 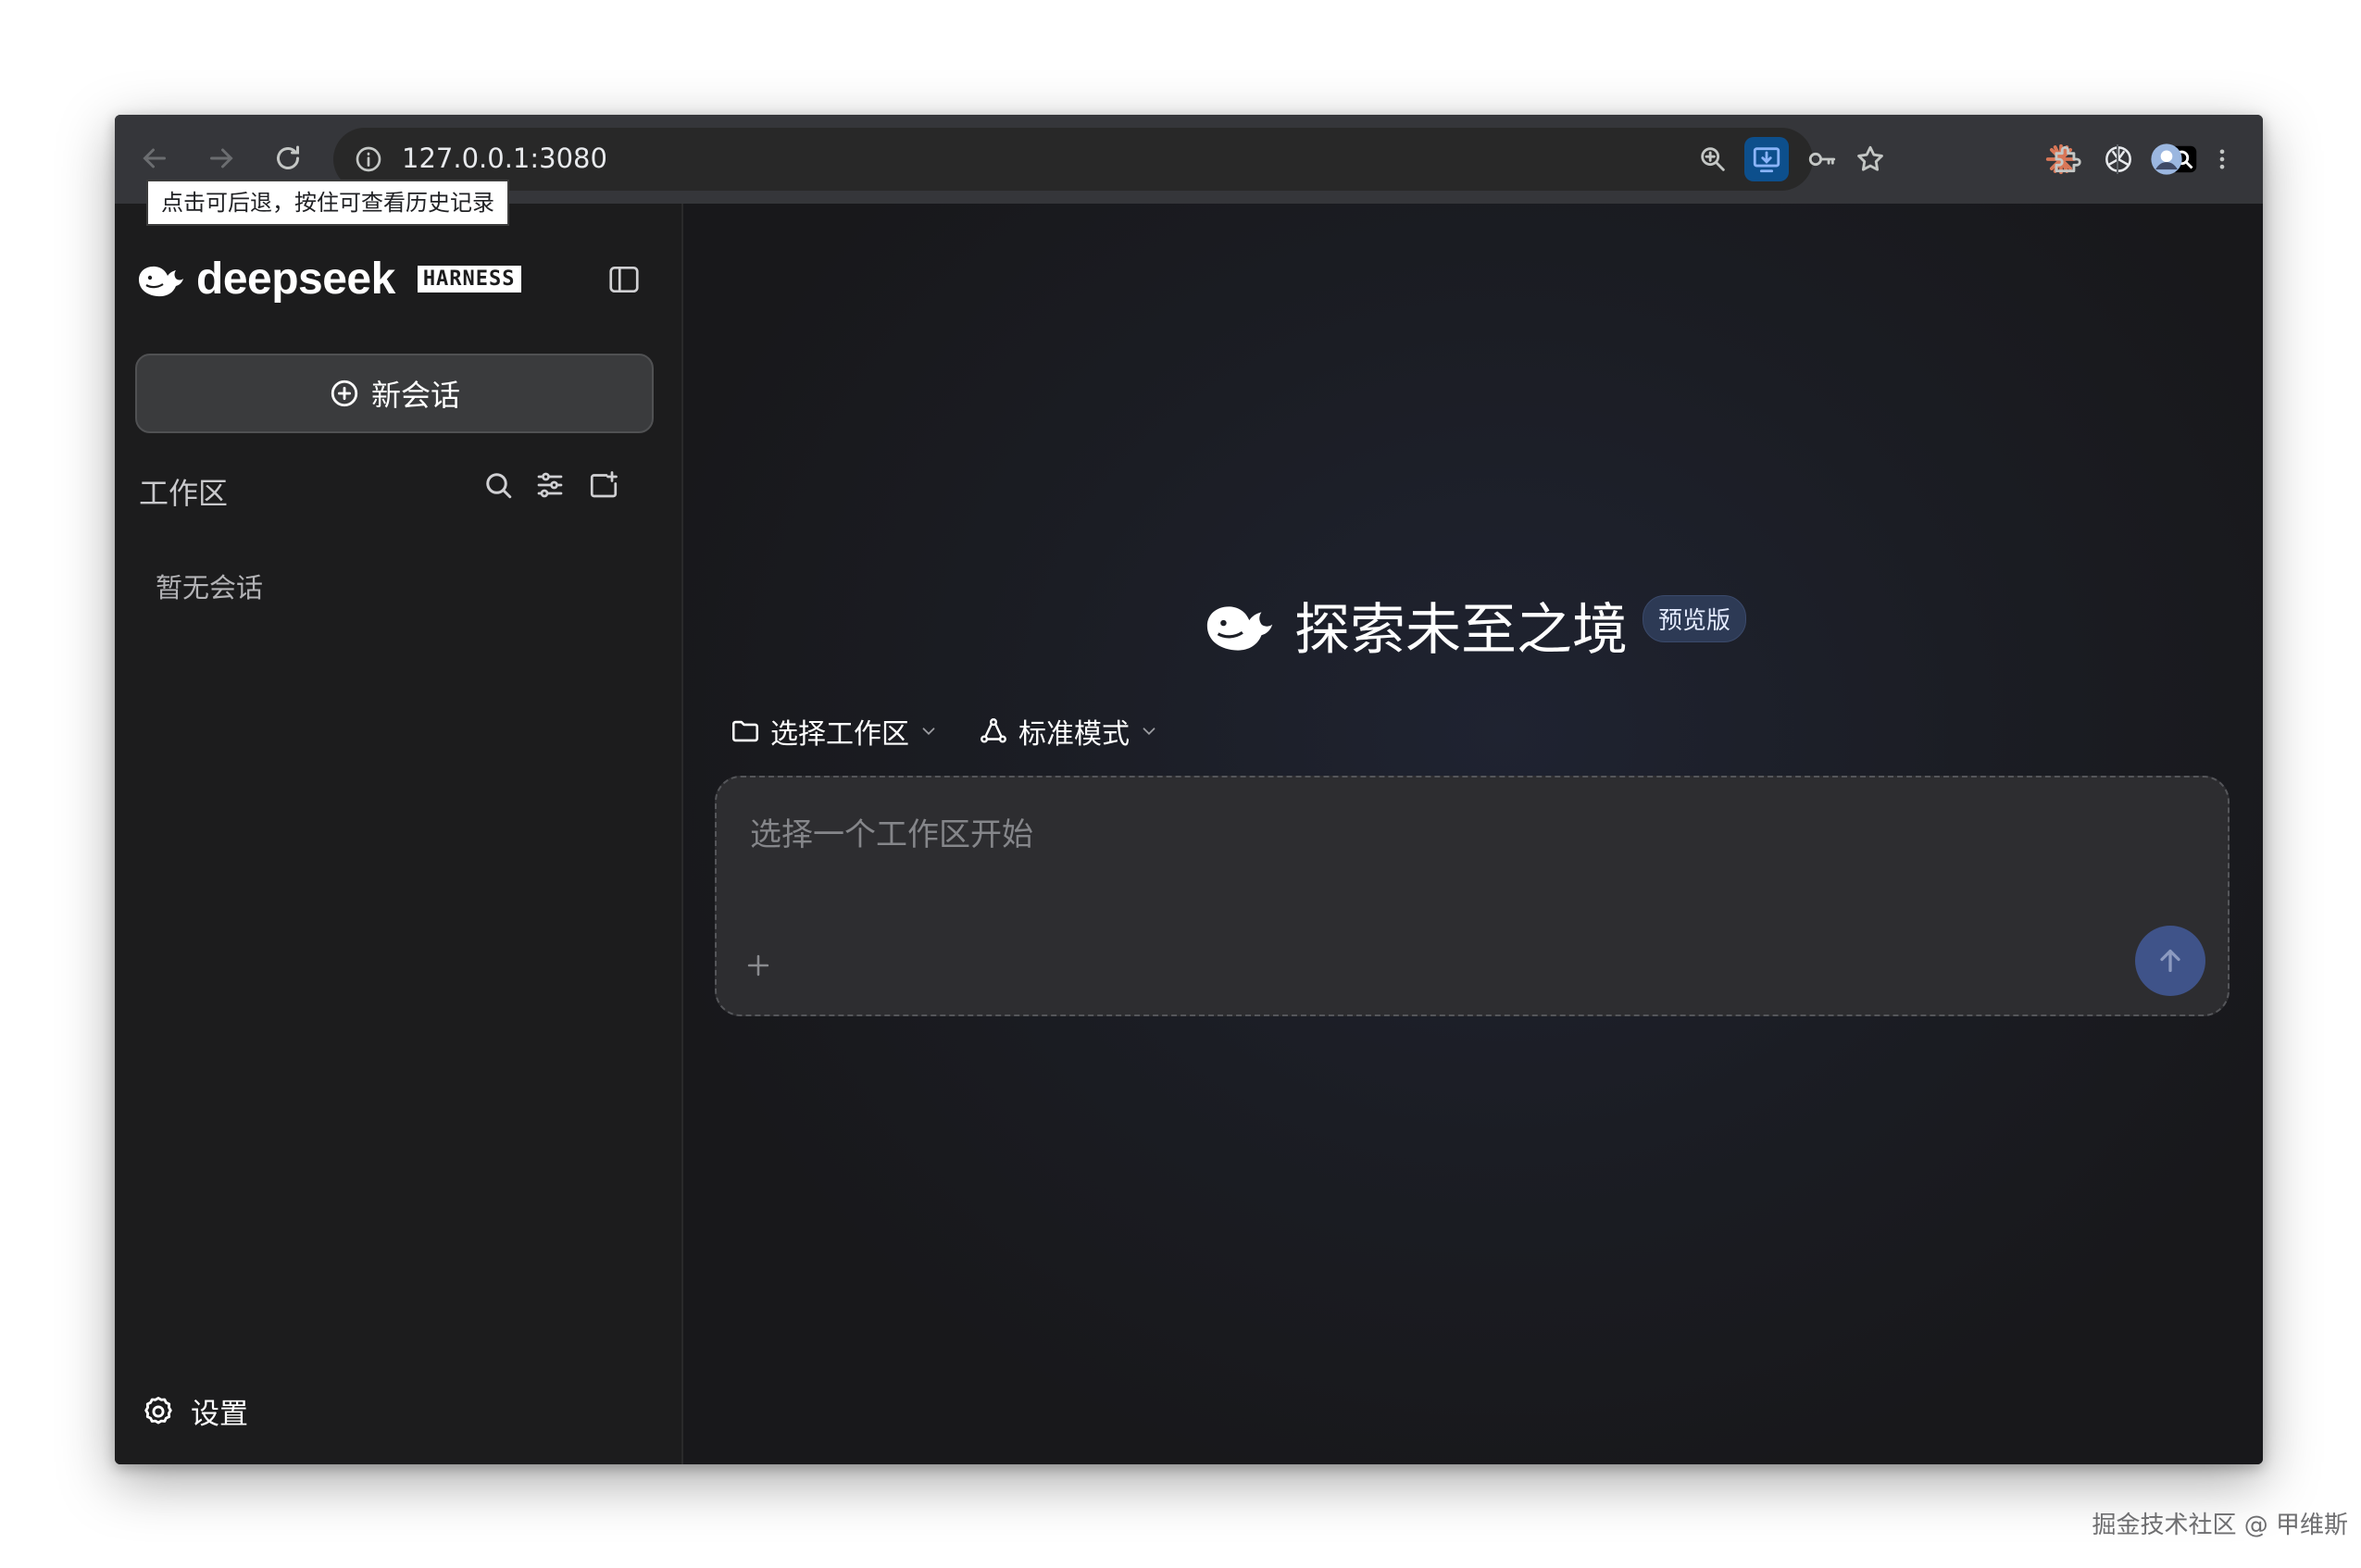 I want to click on settings-button: 设置, so click(x=194, y=1411).